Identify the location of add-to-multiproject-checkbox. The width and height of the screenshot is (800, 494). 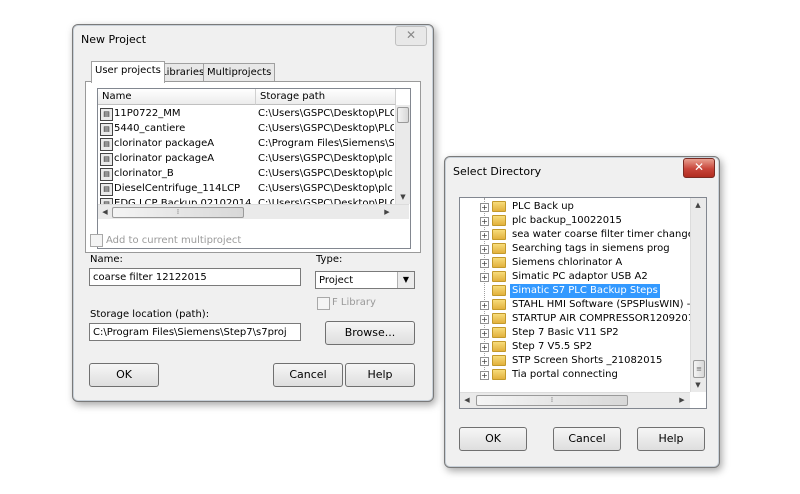
(96, 240).